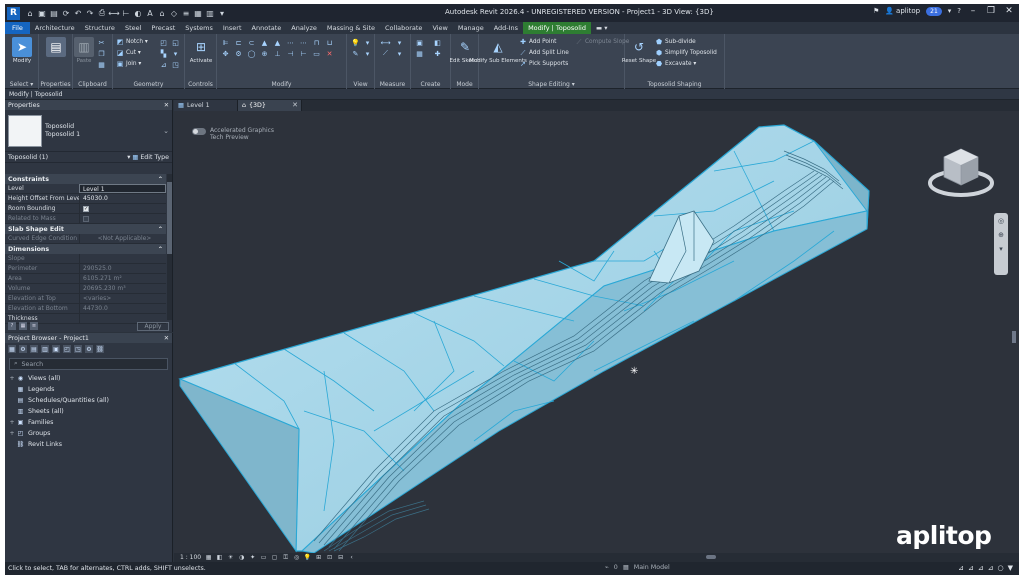 The image size is (1024, 579). I want to click on horizontal-scrollbar, so click(711, 557).